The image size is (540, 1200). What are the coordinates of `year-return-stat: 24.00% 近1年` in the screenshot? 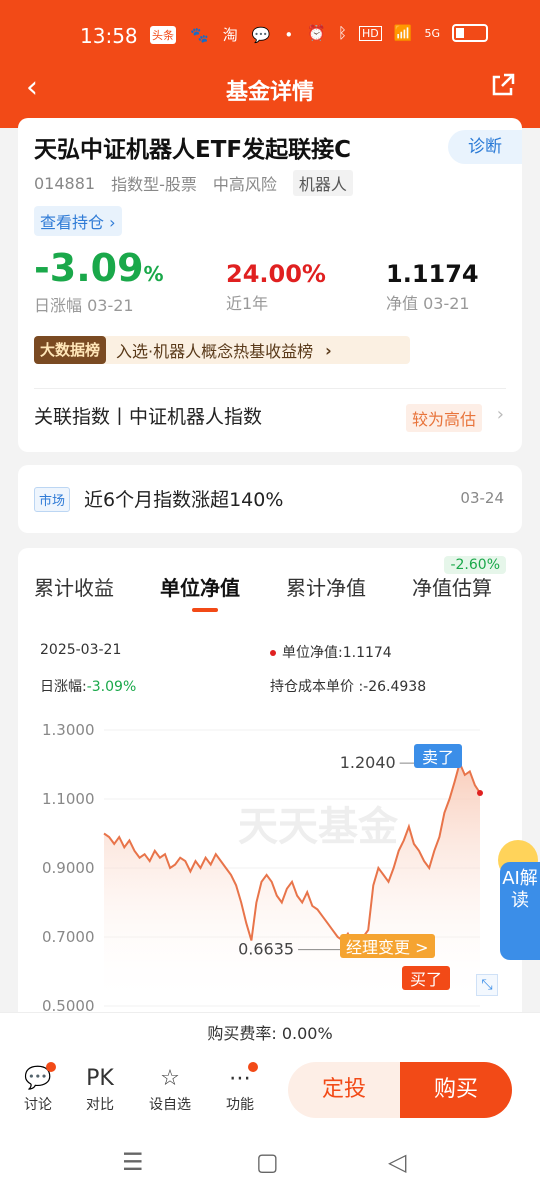 It's located at (276, 287).